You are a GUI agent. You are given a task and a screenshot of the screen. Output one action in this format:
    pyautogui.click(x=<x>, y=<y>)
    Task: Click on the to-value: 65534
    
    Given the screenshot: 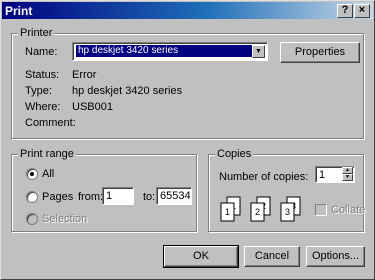 What is the action you would take?
    pyautogui.click(x=175, y=196)
    